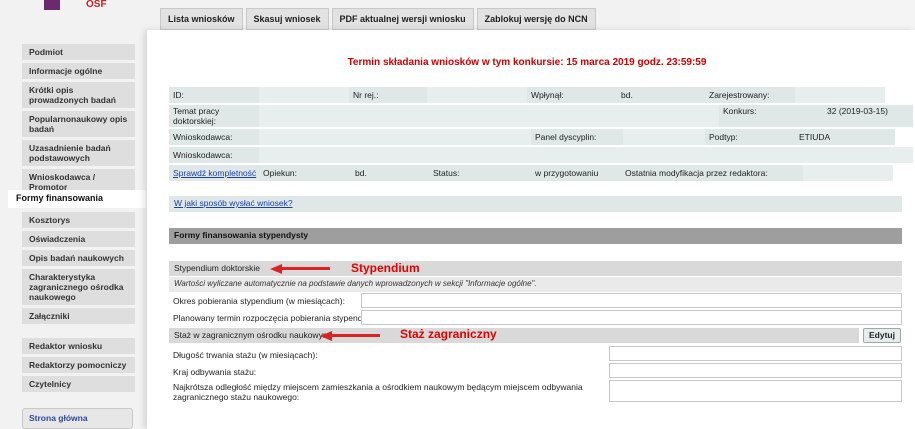  I want to click on brand-logo-text: OSF, so click(96, 5).